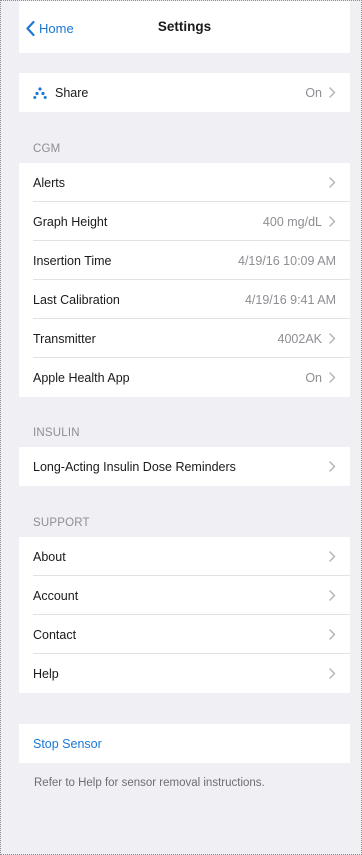 The width and height of the screenshot is (362, 855). I want to click on stop-sensor-label: Stop Sensor, so click(67, 743).